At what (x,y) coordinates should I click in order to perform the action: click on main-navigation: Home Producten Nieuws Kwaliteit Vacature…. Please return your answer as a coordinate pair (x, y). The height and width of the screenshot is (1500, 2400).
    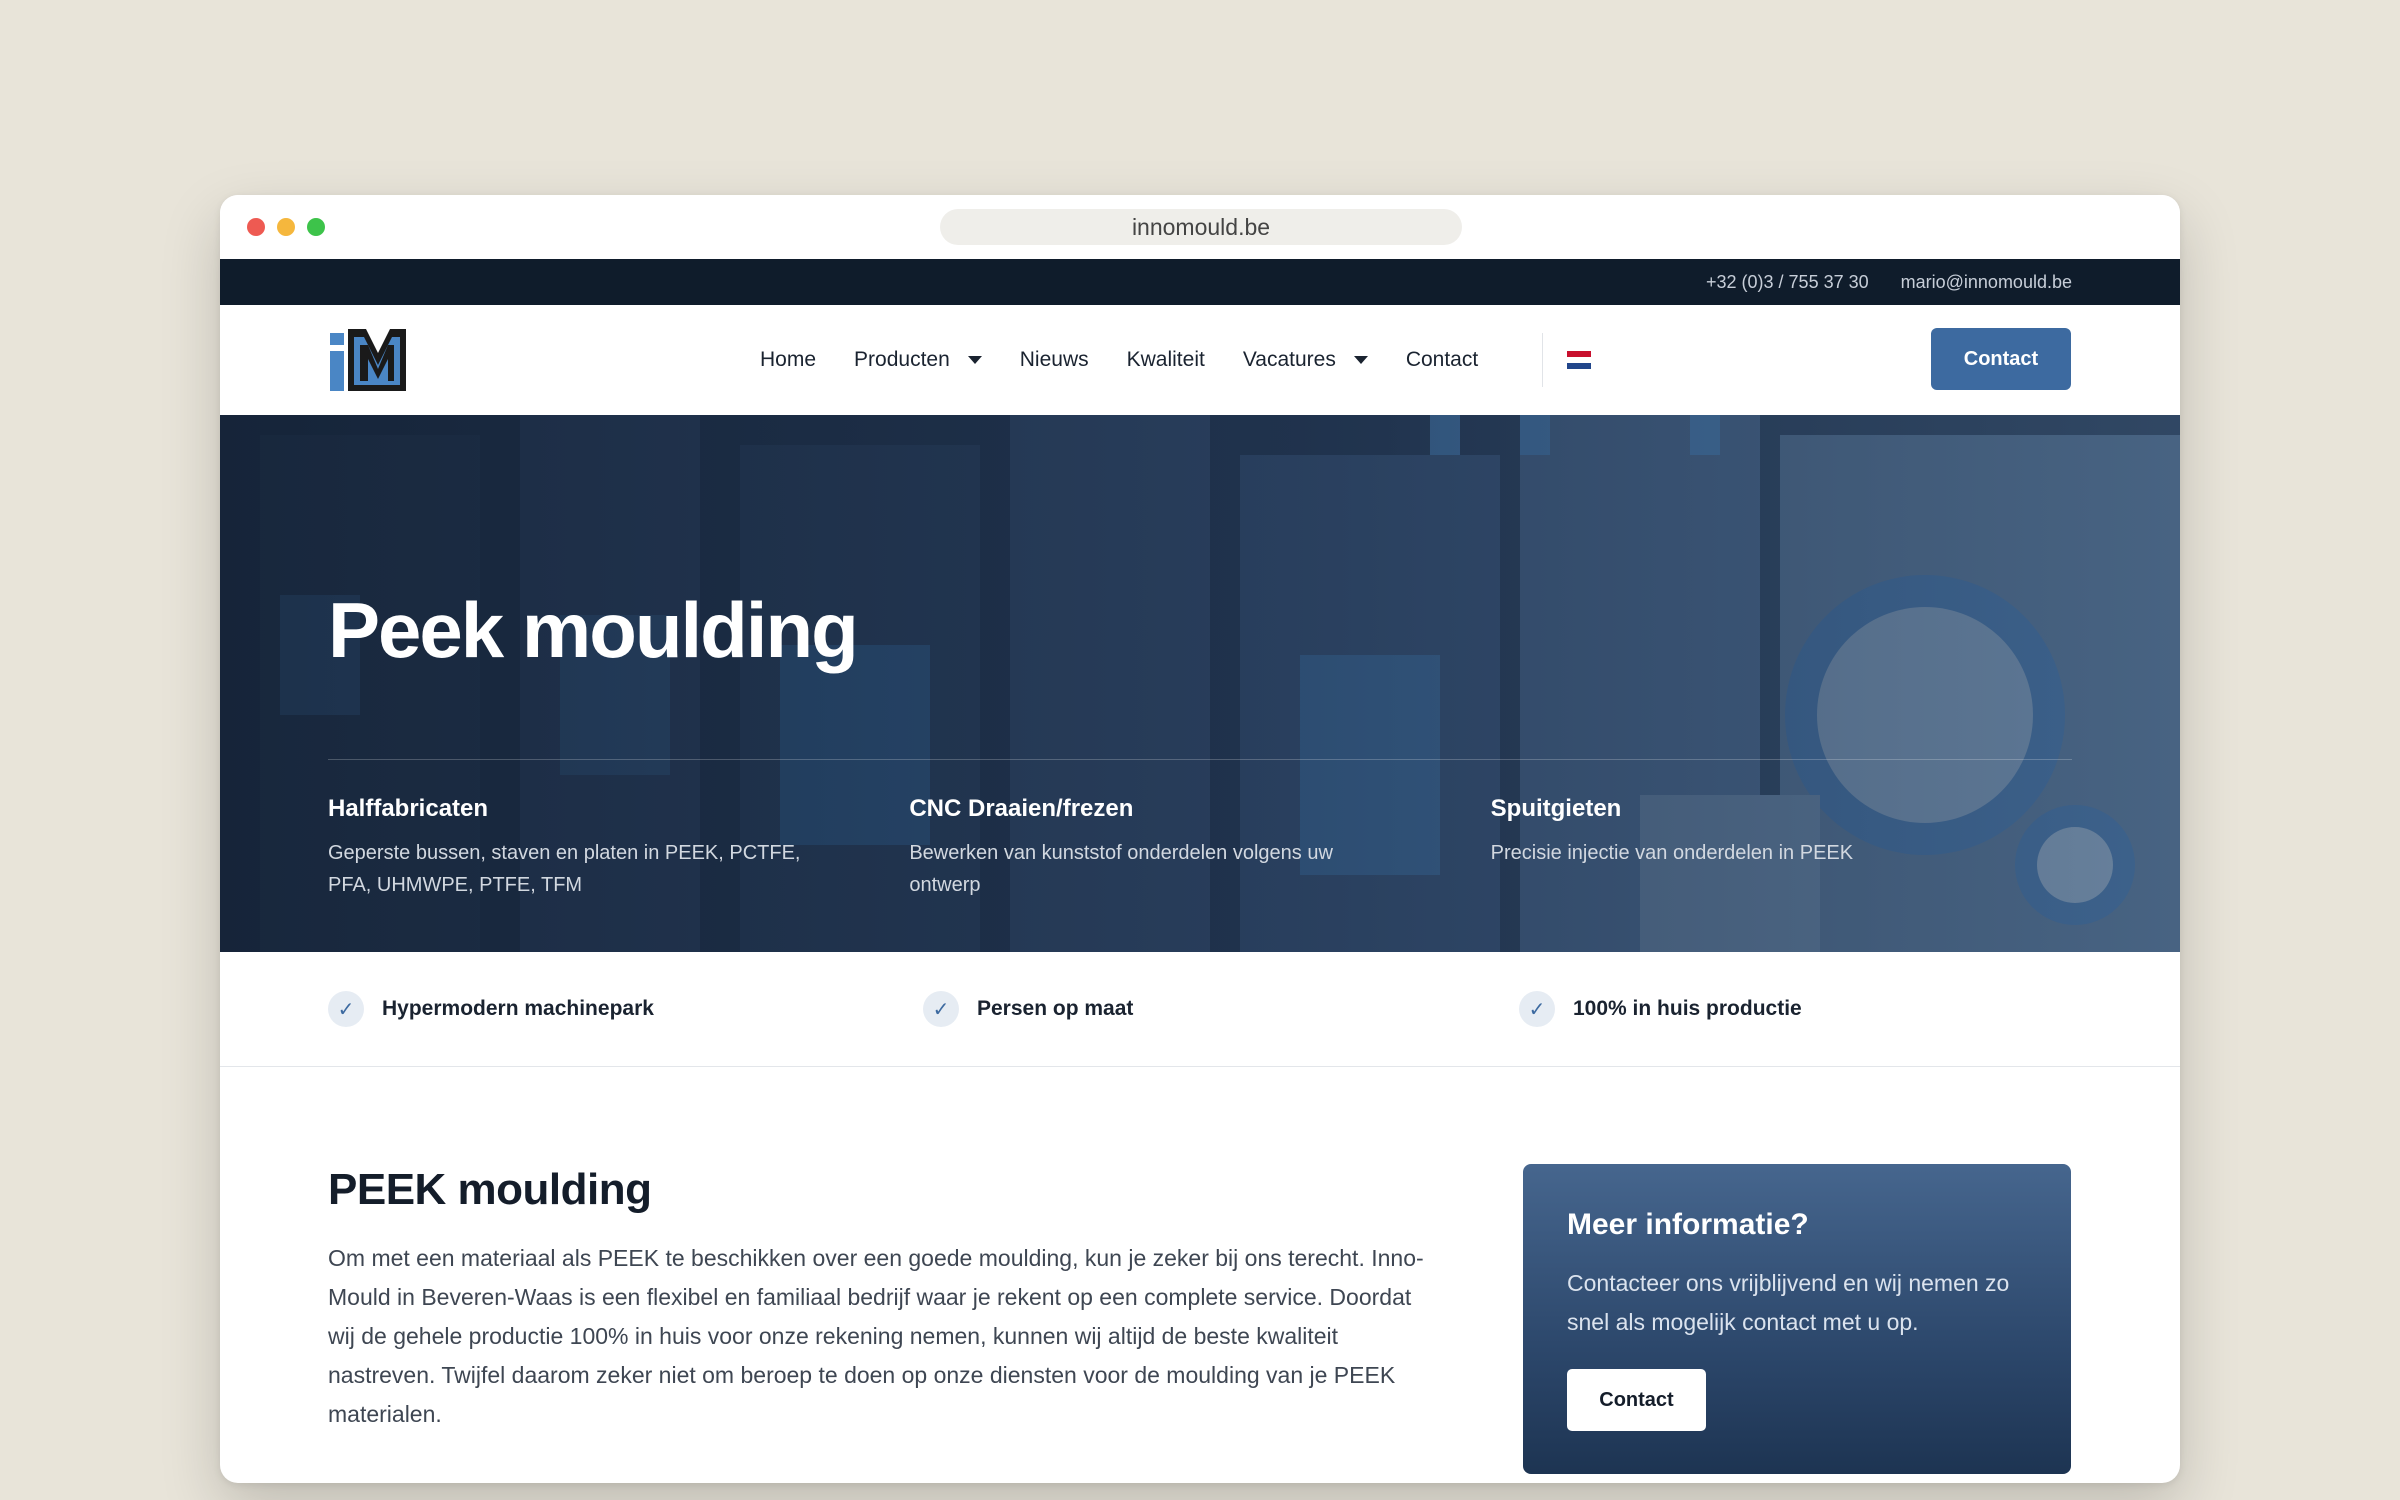
    Looking at the image, I should click on (1200, 360).